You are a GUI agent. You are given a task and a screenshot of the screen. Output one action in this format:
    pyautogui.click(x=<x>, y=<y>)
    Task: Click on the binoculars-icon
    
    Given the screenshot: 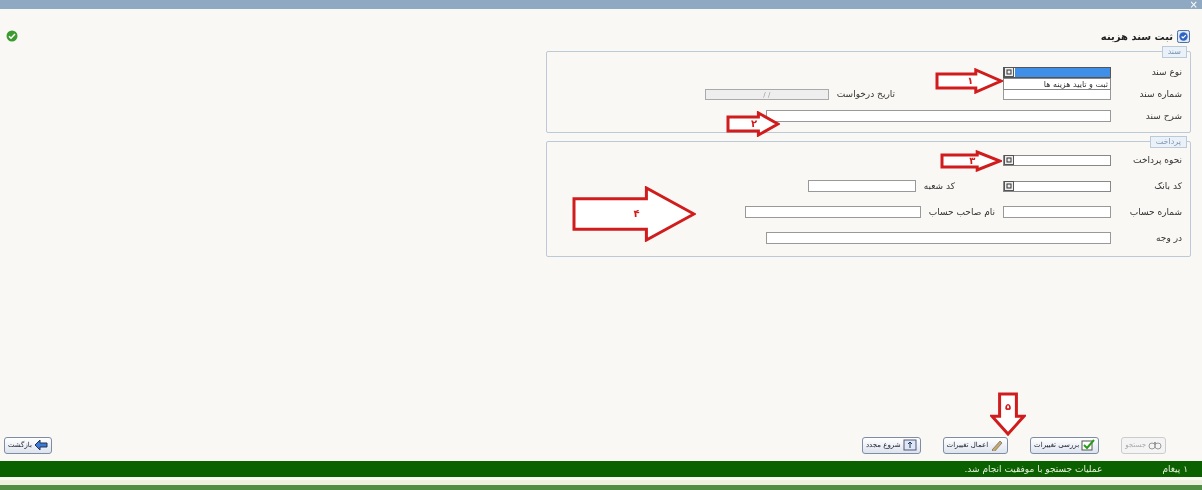 What is the action you would take?
    pyautogui.click(x=1155, y=445)
    